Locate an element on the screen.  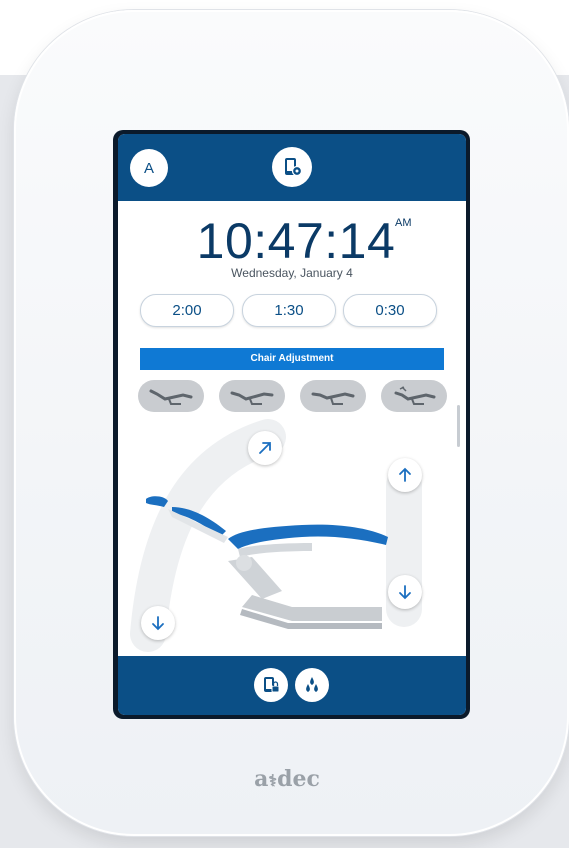
chair-preset-light-button is located at coordinates (414, 396).